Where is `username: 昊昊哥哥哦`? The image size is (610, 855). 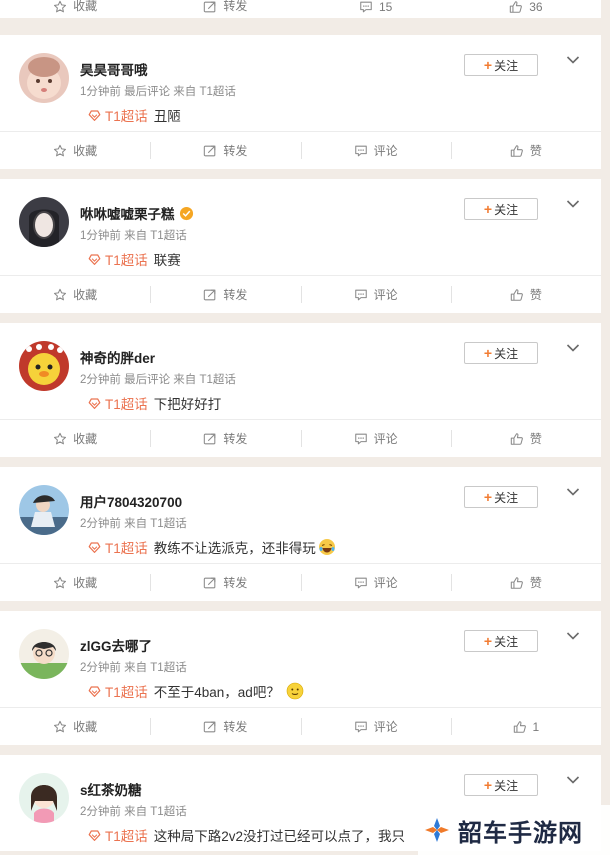
username: 昊昊哥哥哦 is located at coordinates (114, 69).